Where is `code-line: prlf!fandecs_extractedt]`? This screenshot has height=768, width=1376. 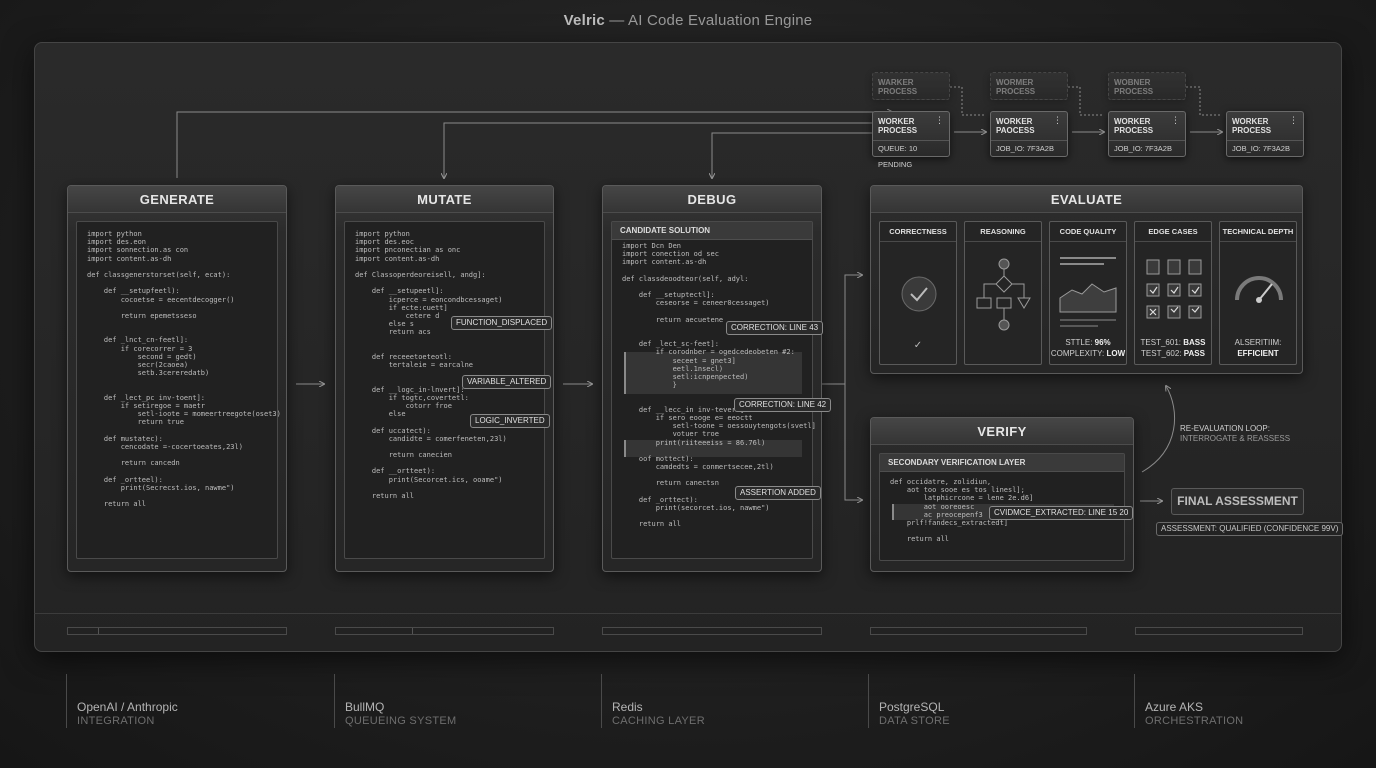
code-line: prlf!fandecs_extractedt] is located at coordinates (949, 522).